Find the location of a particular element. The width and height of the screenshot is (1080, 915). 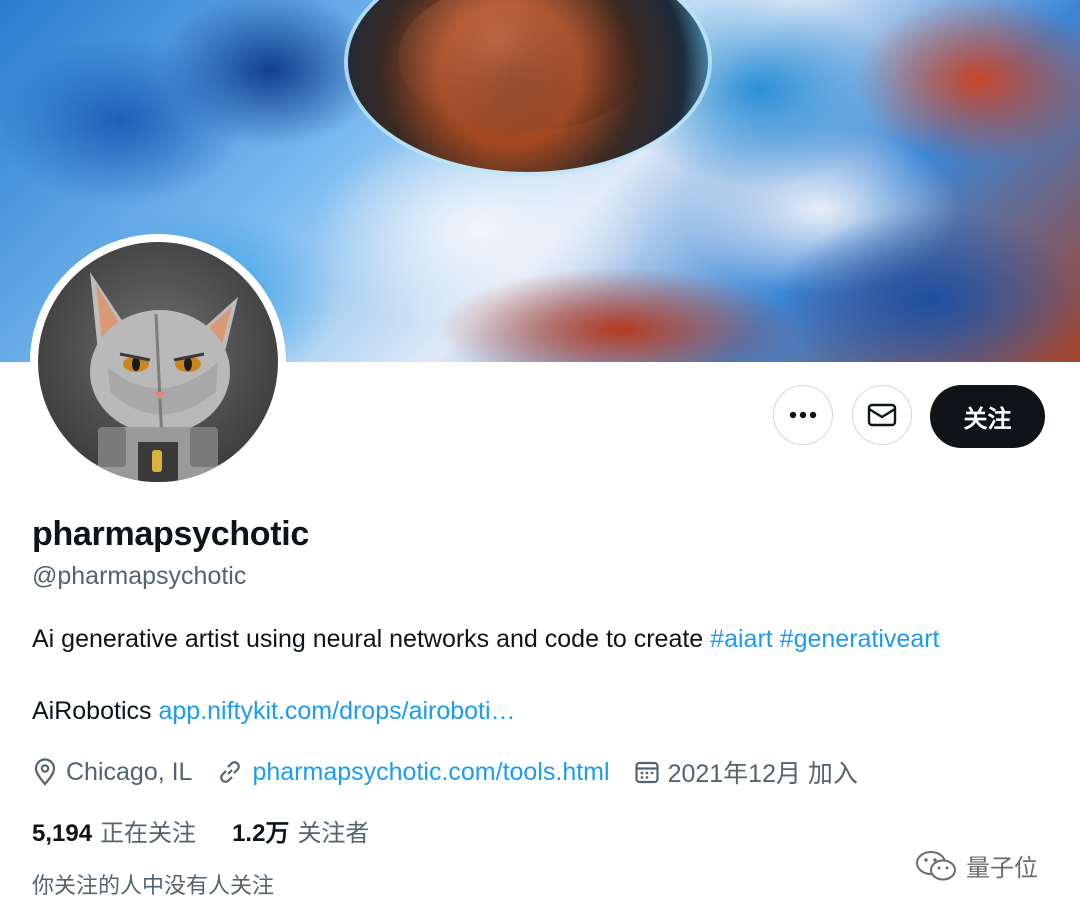

watermark: 量子位 is located at coordinates (976, 865).